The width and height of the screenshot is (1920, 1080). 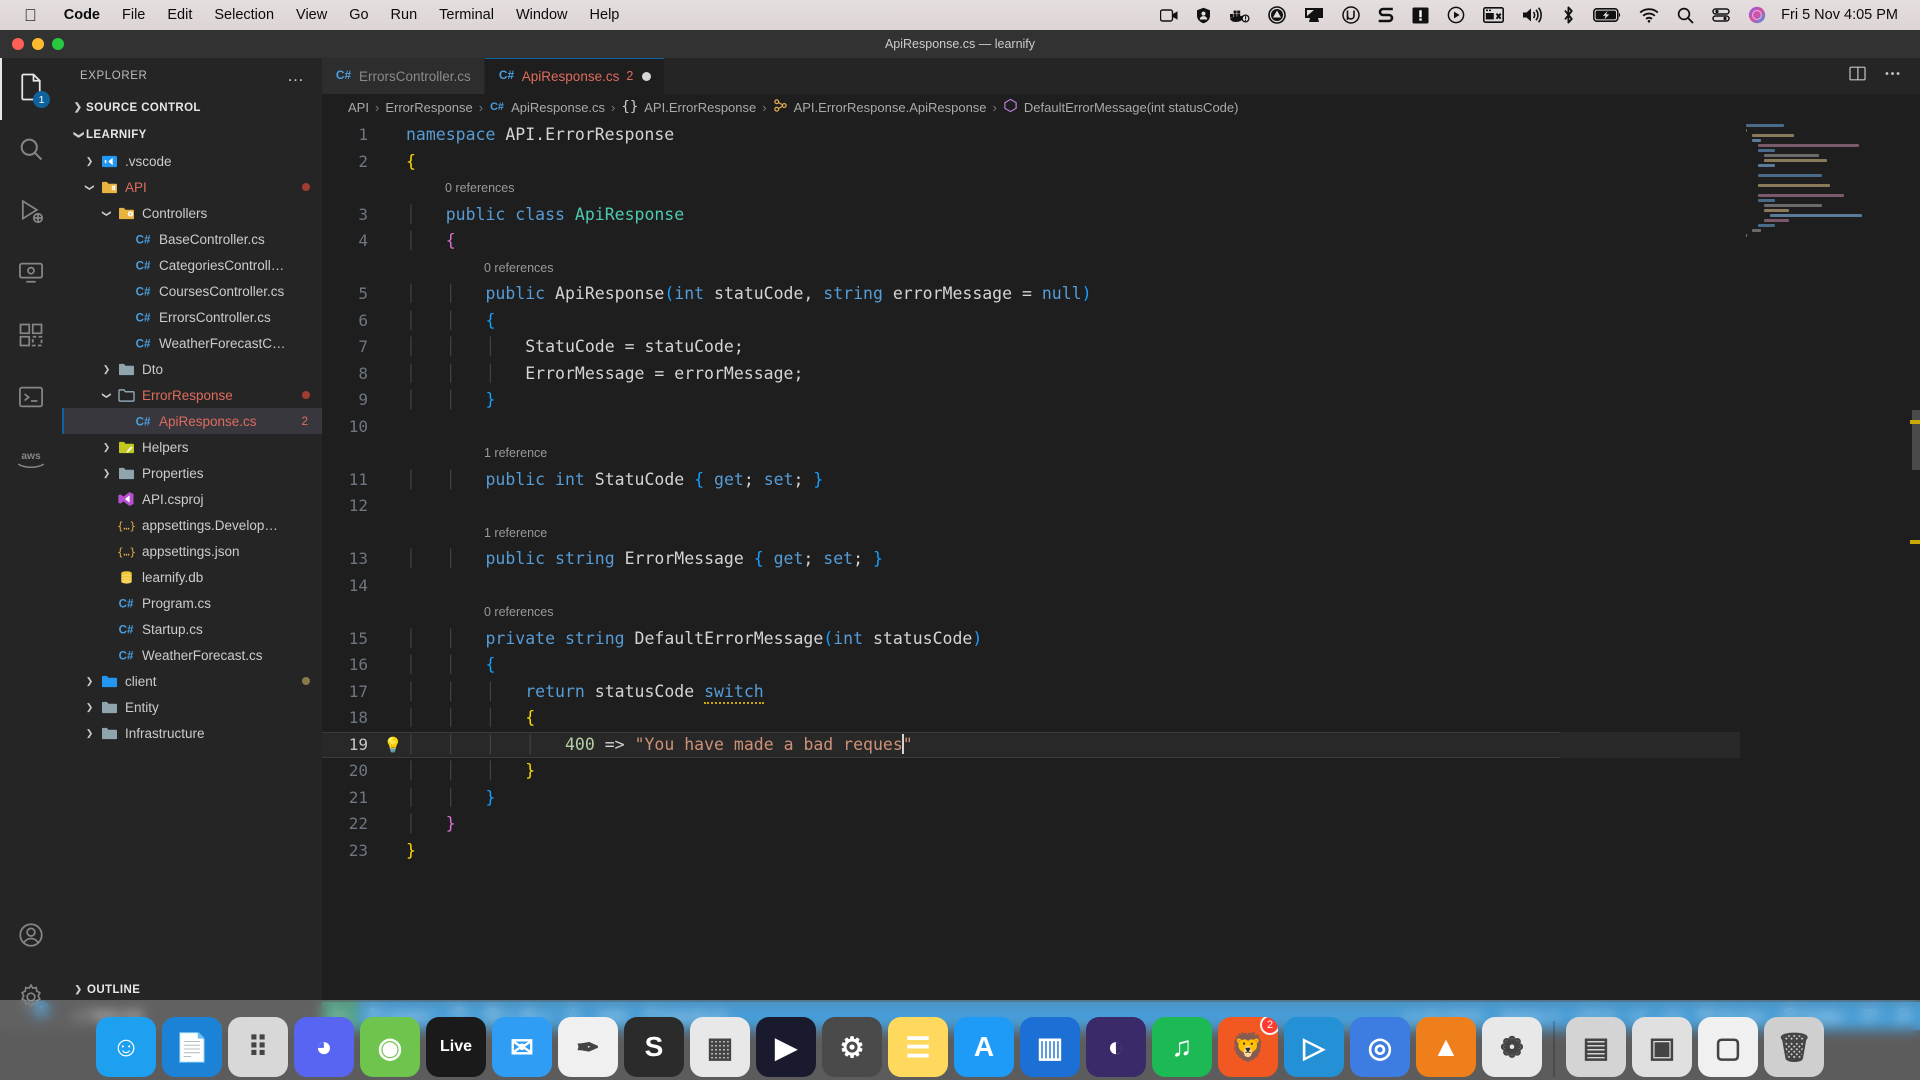 What do you see at coordinates (654, 1047) in the screenshot?
I see `dock-item-sublime: S` at bounding box center [654, 1047].